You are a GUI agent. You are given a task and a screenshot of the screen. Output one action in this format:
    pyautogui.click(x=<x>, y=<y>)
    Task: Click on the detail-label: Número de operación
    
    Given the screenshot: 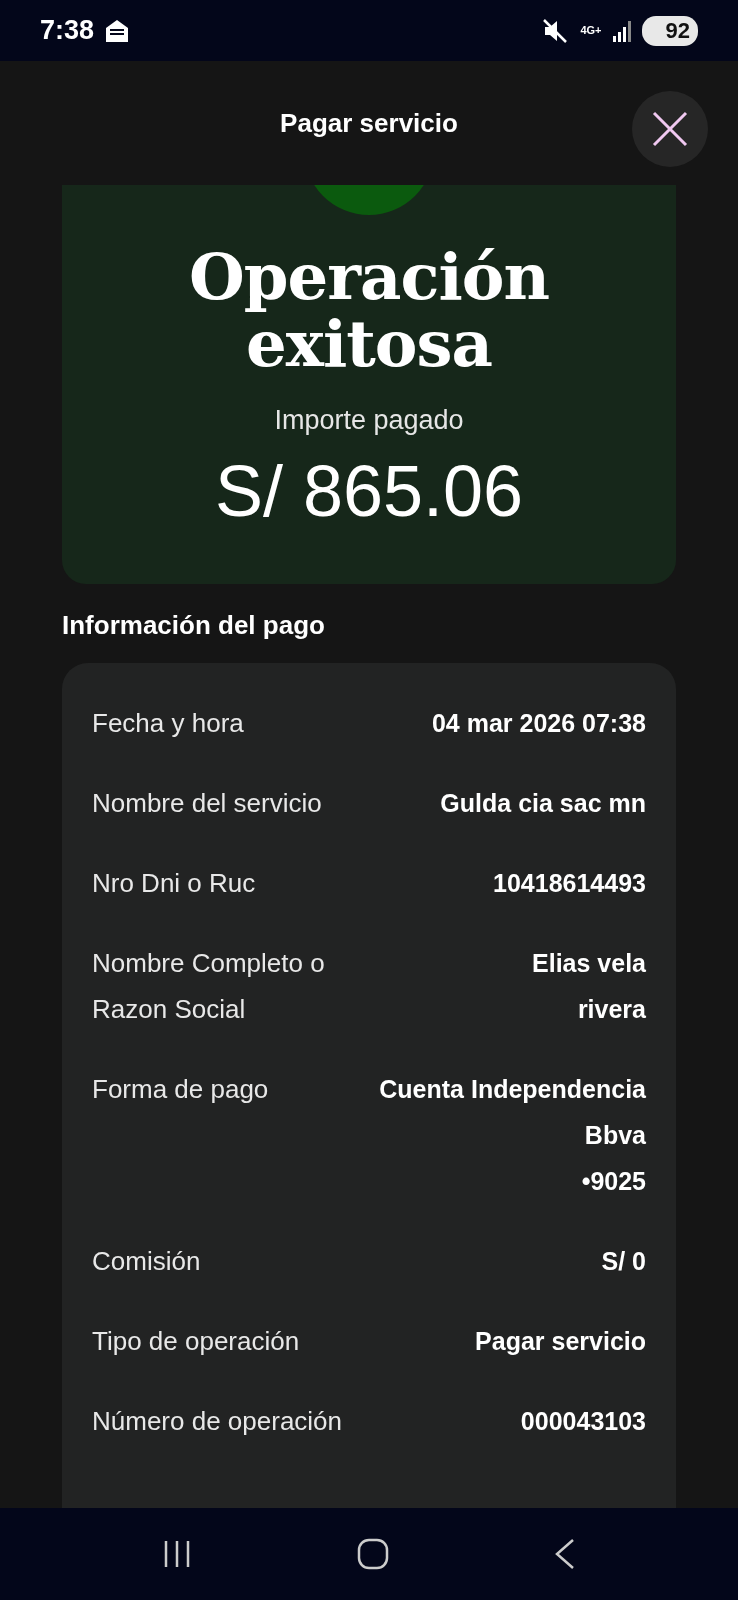 What is the action you would take?
    pyautogui.click(x=217, y=1422)
    